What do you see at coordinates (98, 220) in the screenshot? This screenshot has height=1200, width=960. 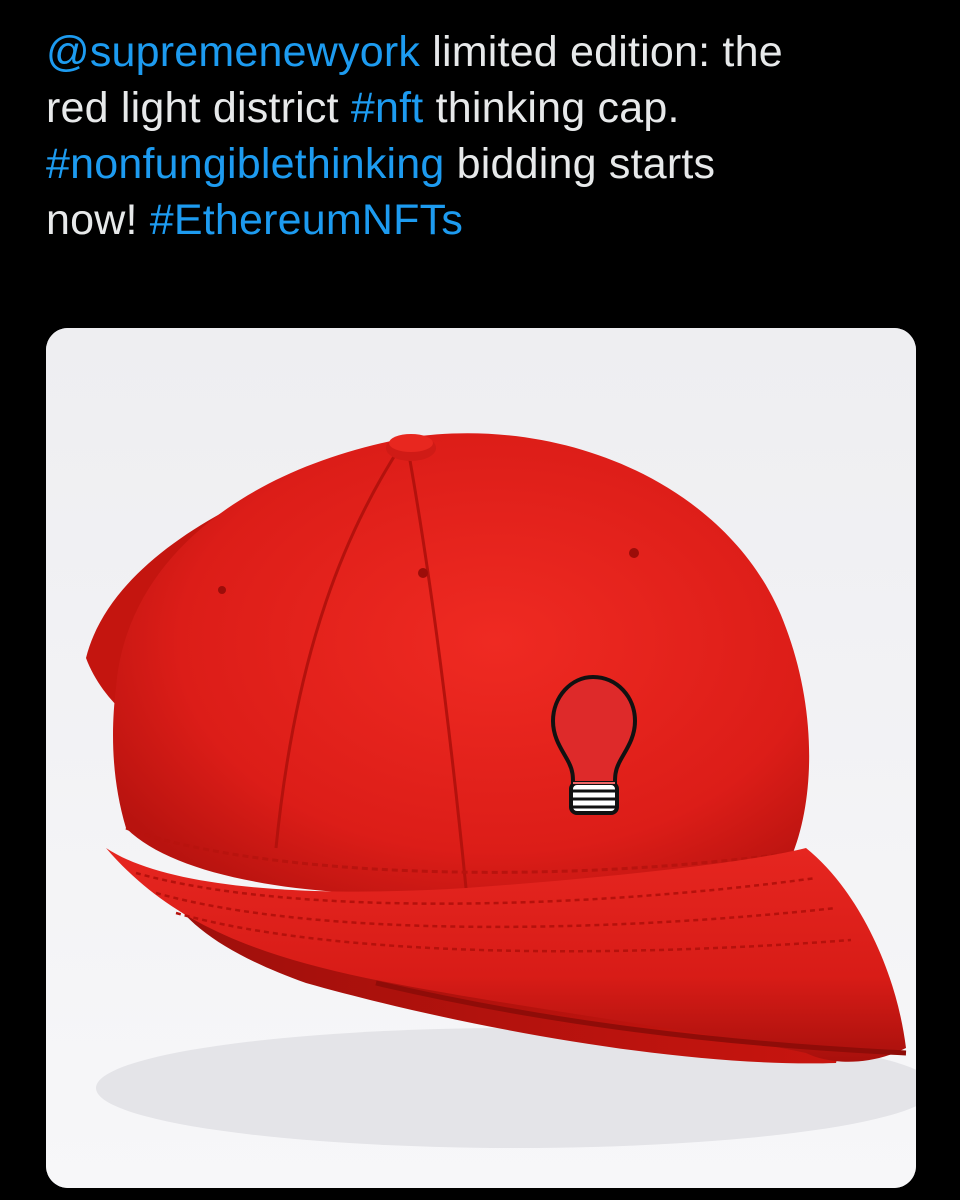 I see `tweet-text-segment: now!` at bounding box center [98, 220].